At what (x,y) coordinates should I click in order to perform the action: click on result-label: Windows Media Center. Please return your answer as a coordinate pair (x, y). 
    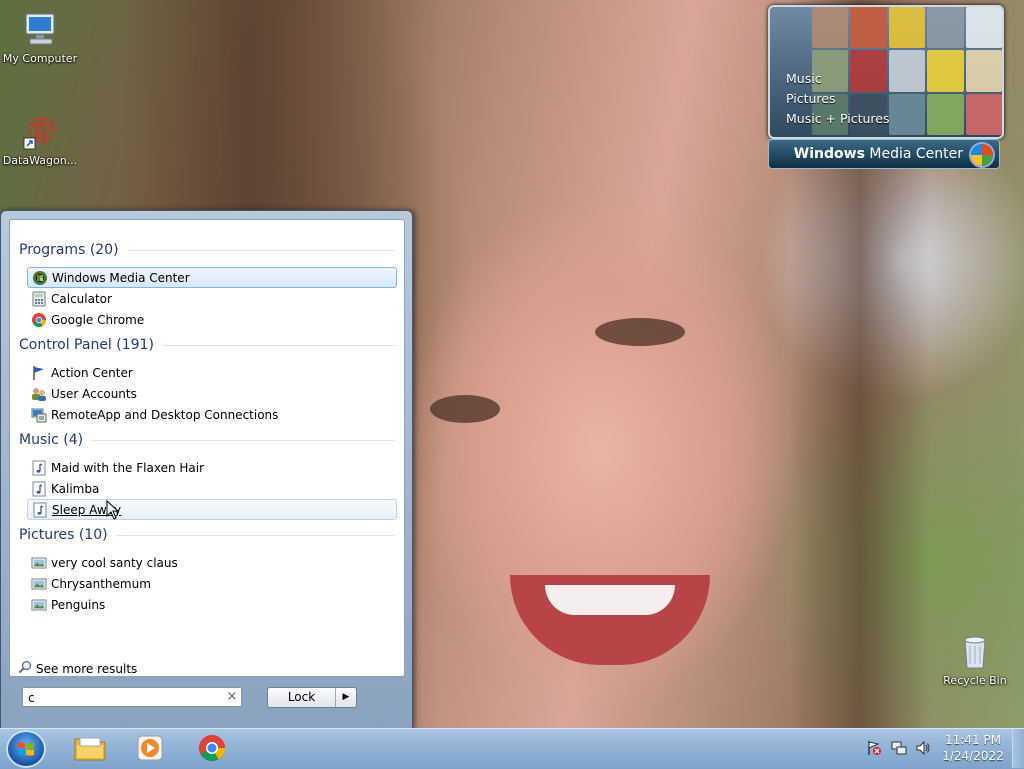
    Looking at the image, I should click on (121, 277).